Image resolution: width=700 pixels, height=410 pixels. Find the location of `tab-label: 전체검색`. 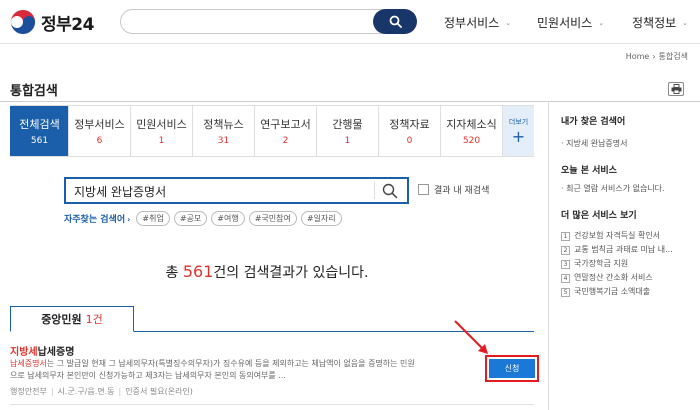

tab-label: 전체검색 is located at coordinates (39, 124).